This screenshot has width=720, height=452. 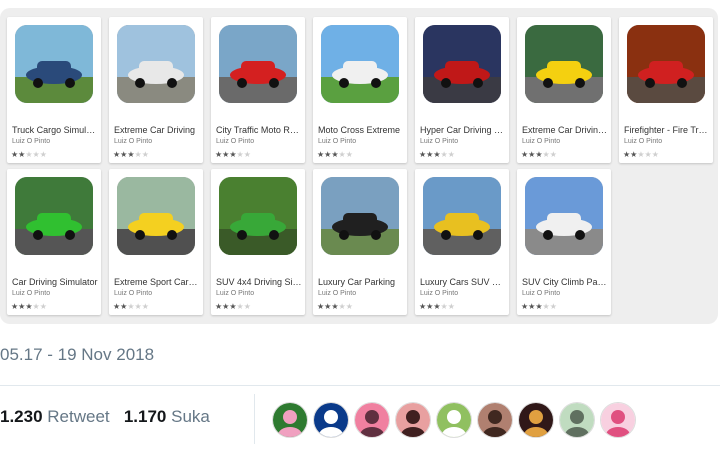 I want to click on divider, so click(x=360, y=385).